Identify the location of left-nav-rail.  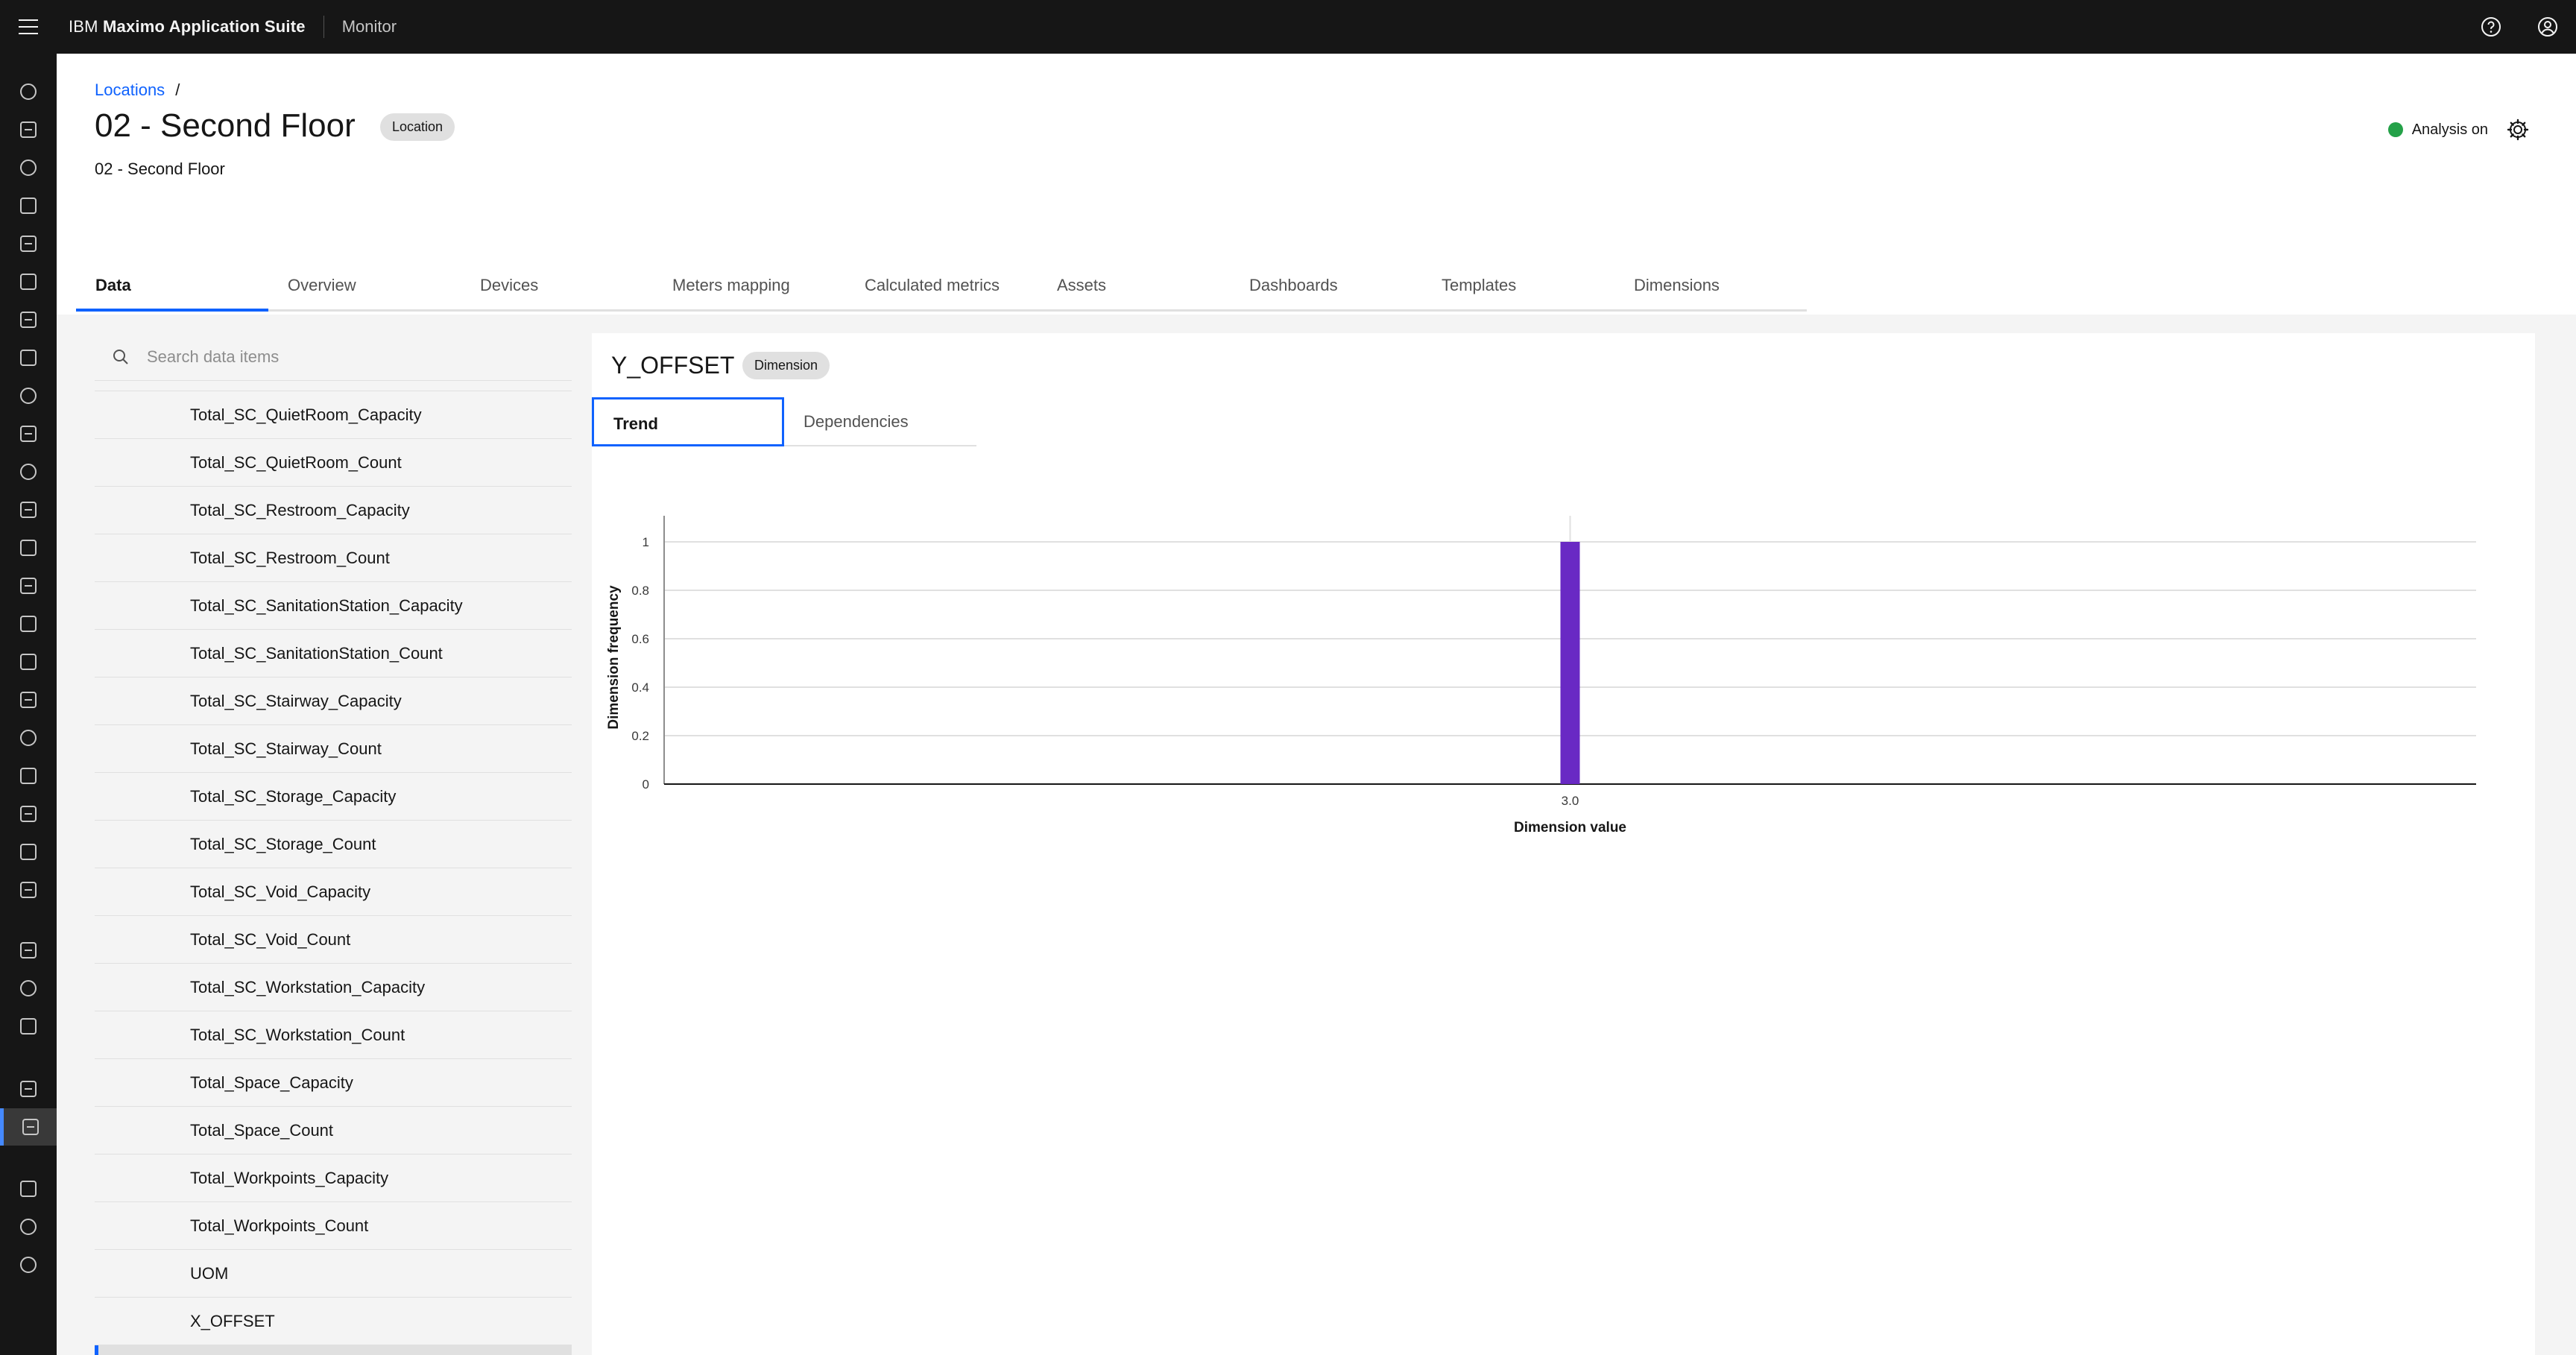
(28, 705).